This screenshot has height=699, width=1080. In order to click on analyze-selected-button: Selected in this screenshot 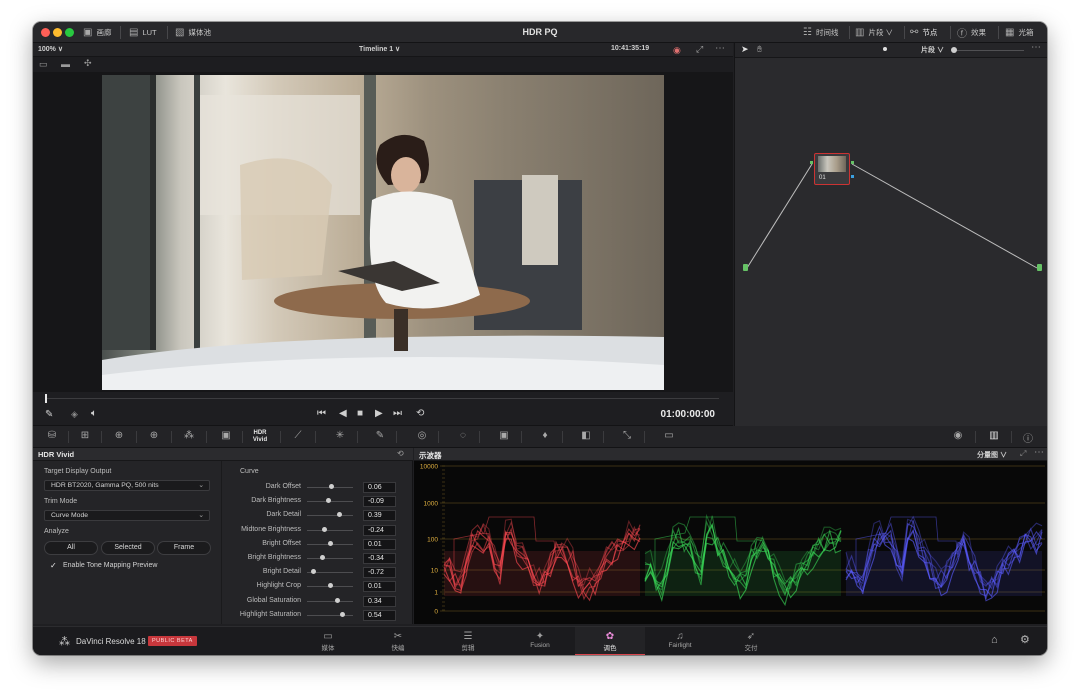, I will do `click(128, 548)`.